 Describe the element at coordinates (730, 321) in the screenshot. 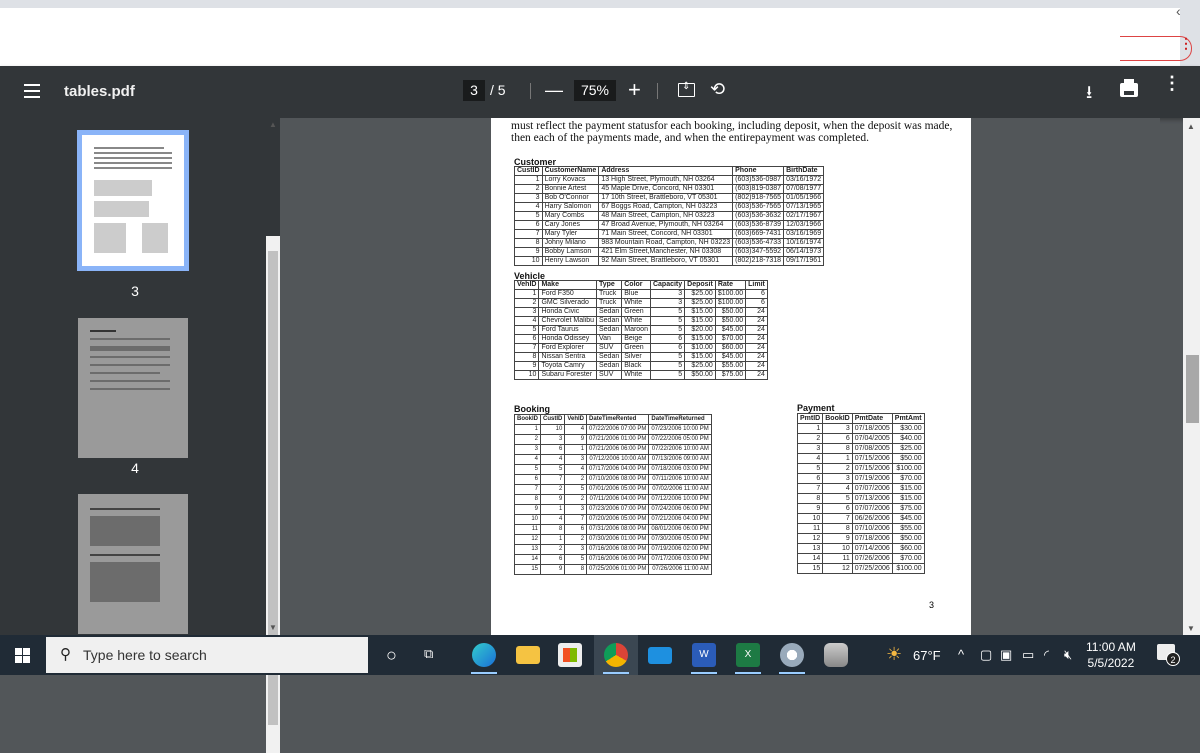

I see `table-cell: $50.00` at that location.